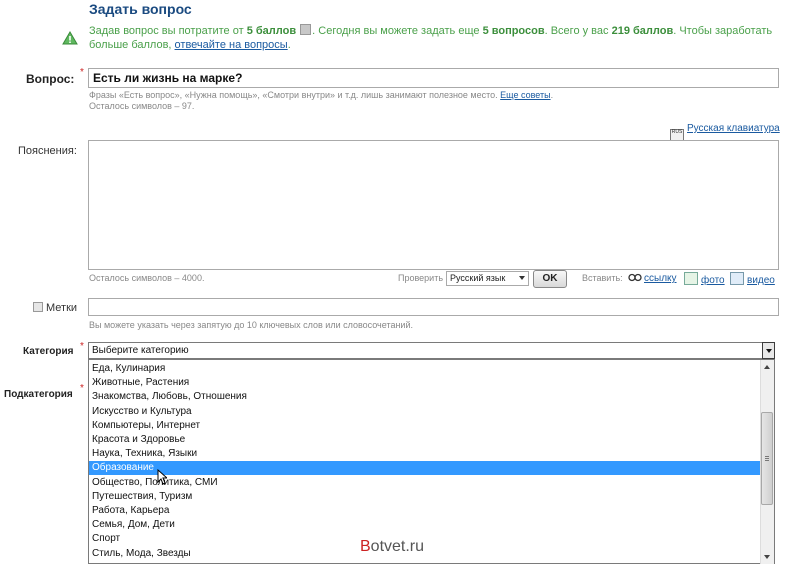  Describe the element at coordinates (142, 106) in the screenshot. I see `question-chars-left: Осталось символов – 97.` at that location.